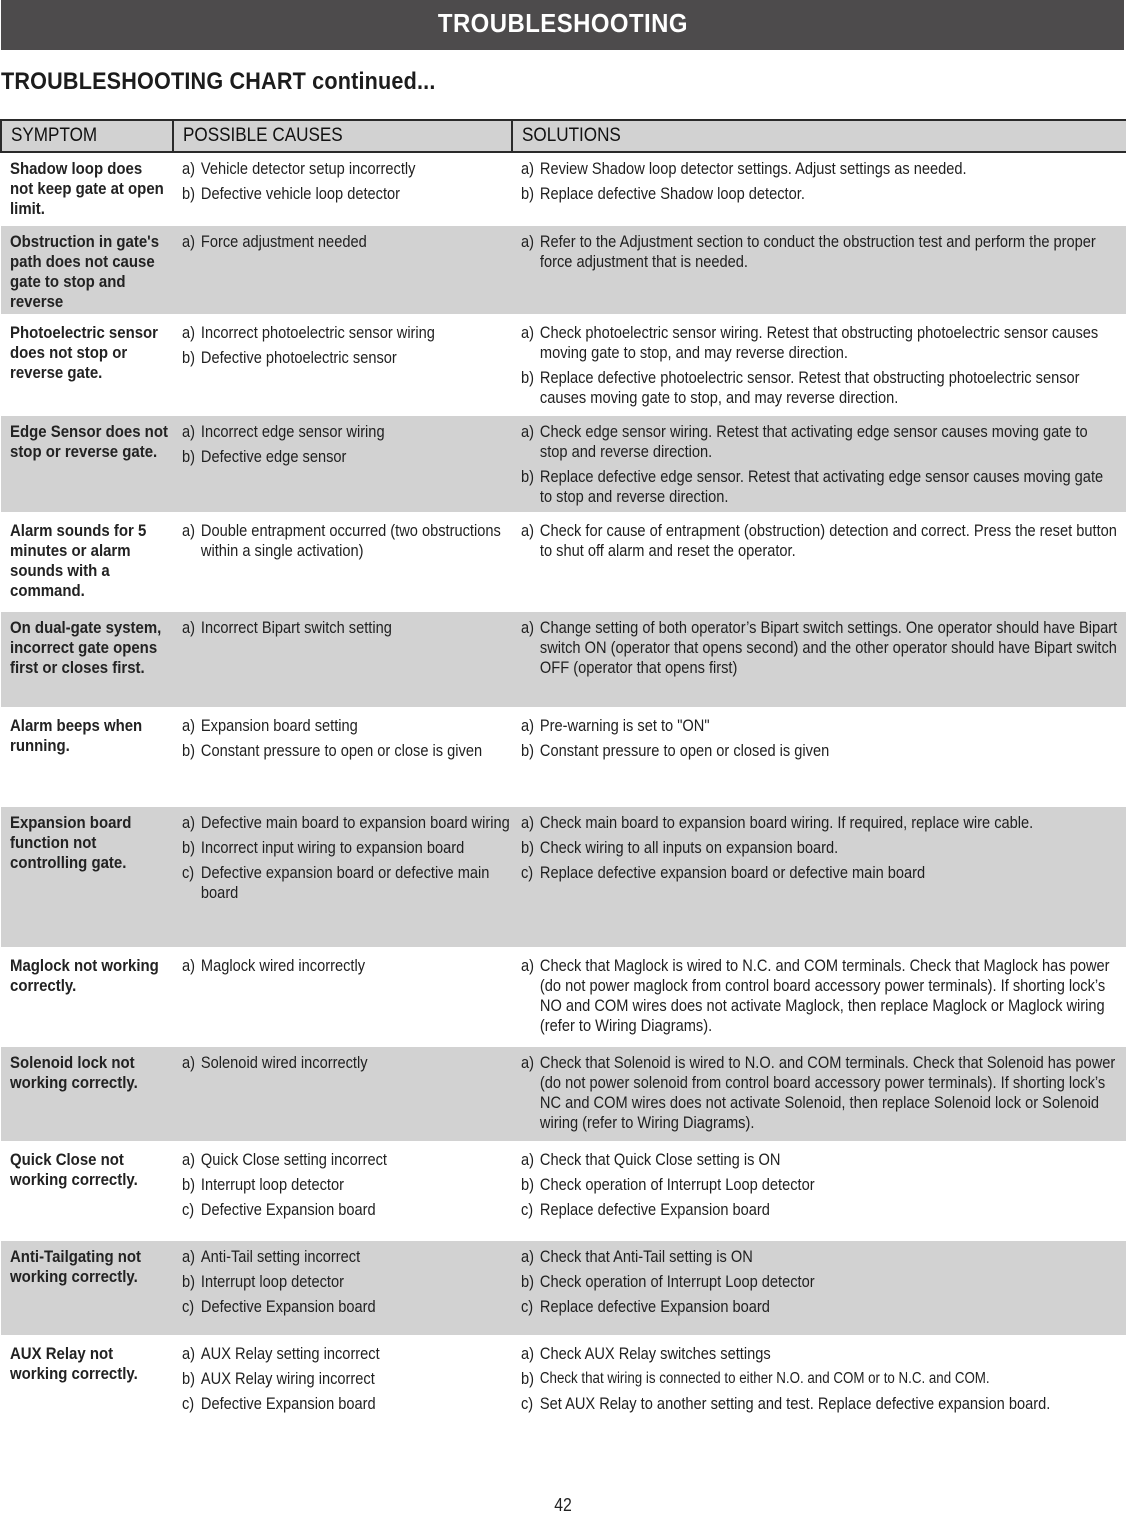 This screenshot has height=1516, width=1126. What do you see at coordinates (273, 456) in the screenshot?
I see `item-text: Defective edge sensor` at bounding box center [273, 456].